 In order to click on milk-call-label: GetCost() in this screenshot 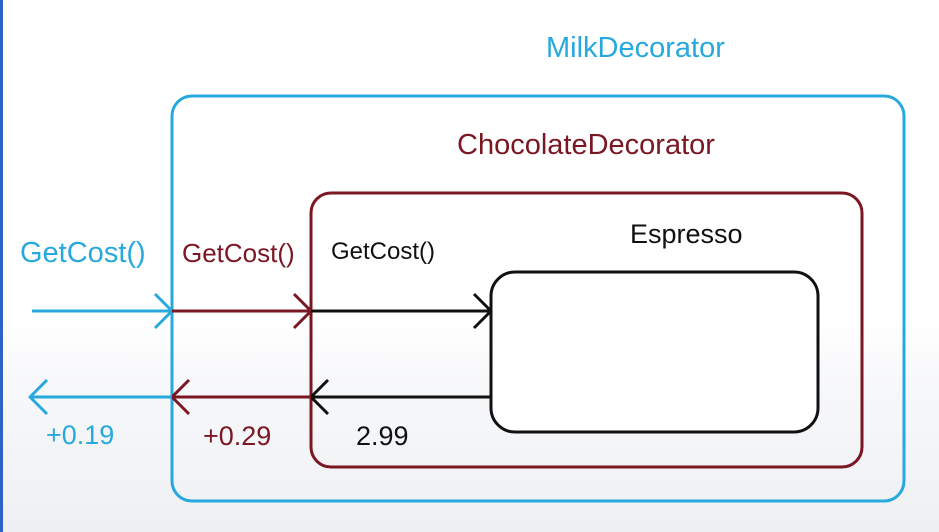, I will do `click(83, 253)`.